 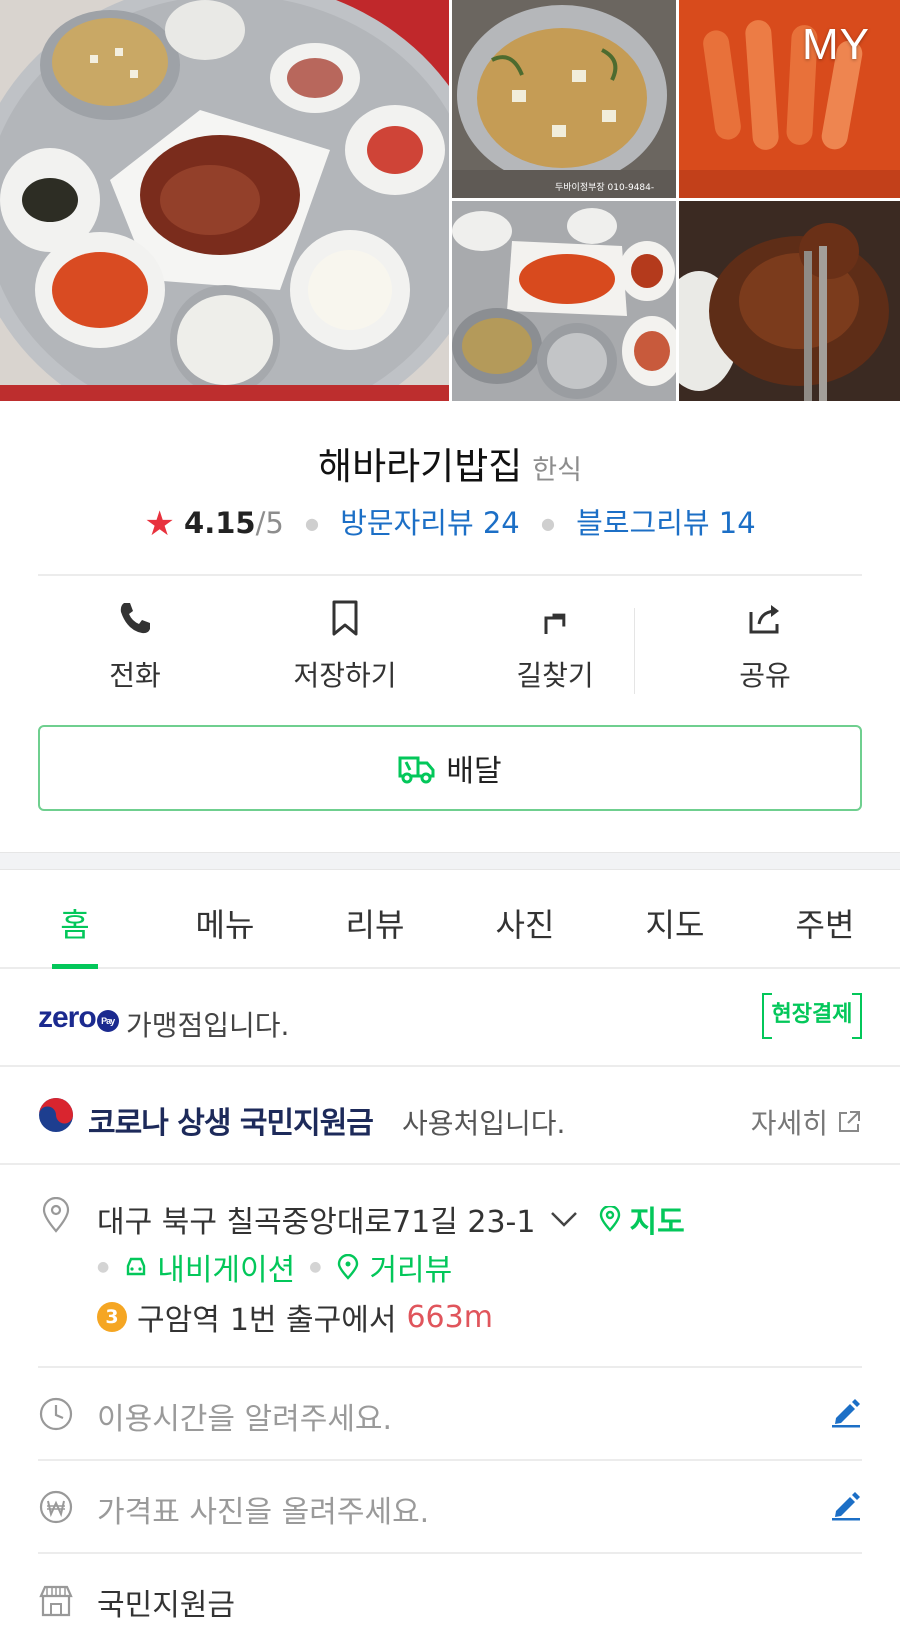 I want to click on rating-max: /5, so click(x=269, y=523).